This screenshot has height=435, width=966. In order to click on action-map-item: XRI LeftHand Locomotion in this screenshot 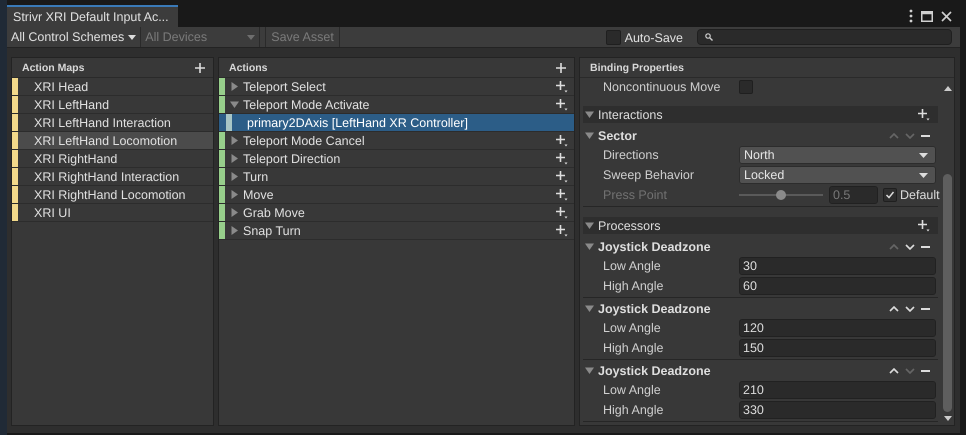, I will do `click(112, 141)`.